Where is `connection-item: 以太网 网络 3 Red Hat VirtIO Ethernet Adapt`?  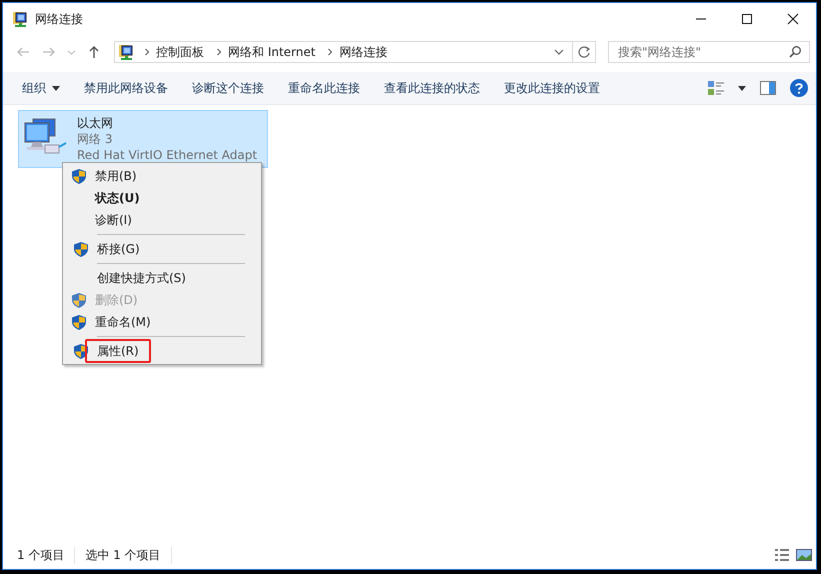 connection-item: 以太网 网络 3 Red Hat VirtIO Ethernet Adapt is located at coordinates (143, 139).